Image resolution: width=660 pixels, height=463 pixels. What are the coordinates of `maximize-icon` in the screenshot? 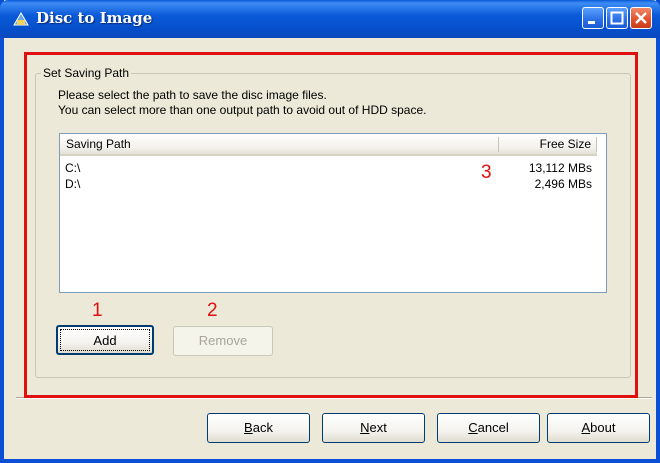 It's located at (617, 18).